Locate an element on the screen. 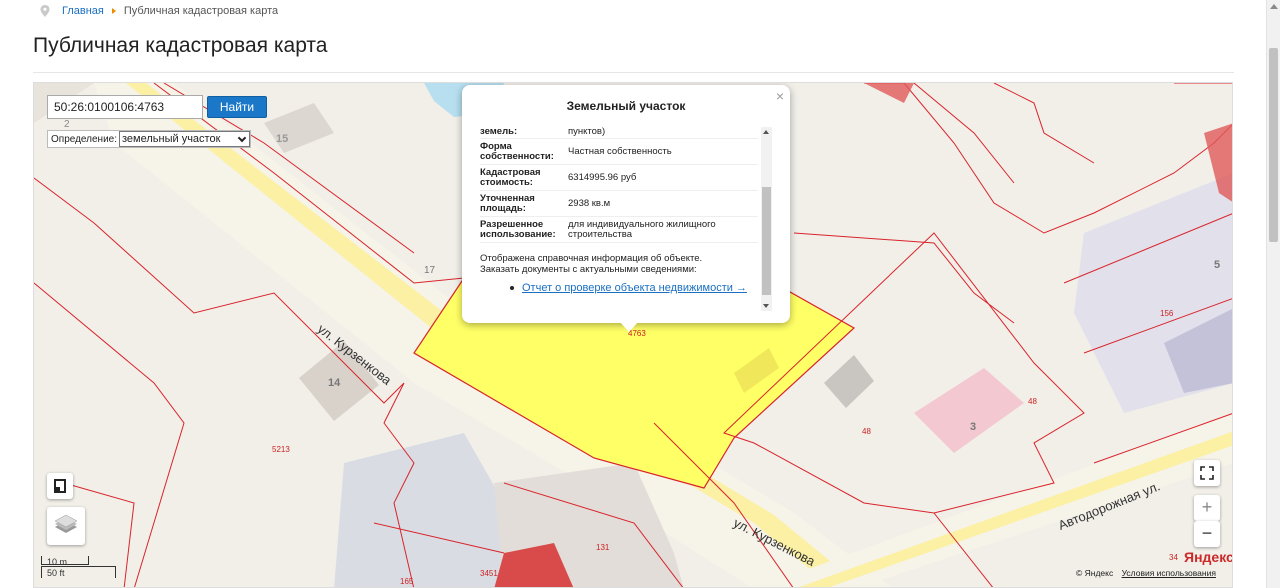 This screenshot has width=1280, height=588. info-row: Уточненная площадь: 2938 кв.м is located at coordinates (619, 204).